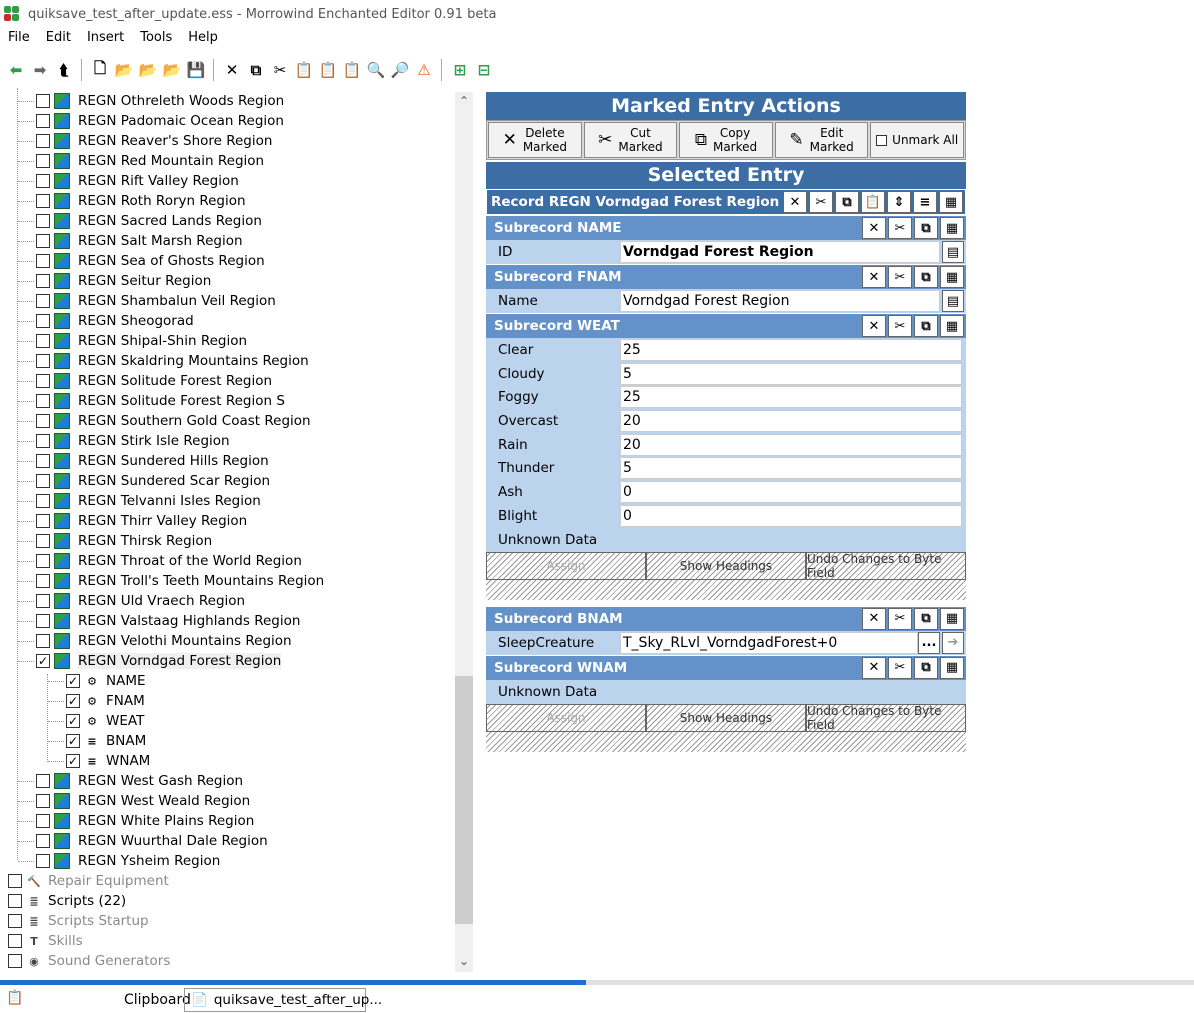 The image size is (1194, 1013). Describe the element at coordinates (133, 441) in the screenshot. I see `tree-item-region: REGN Stirk Isle Region` at that location.